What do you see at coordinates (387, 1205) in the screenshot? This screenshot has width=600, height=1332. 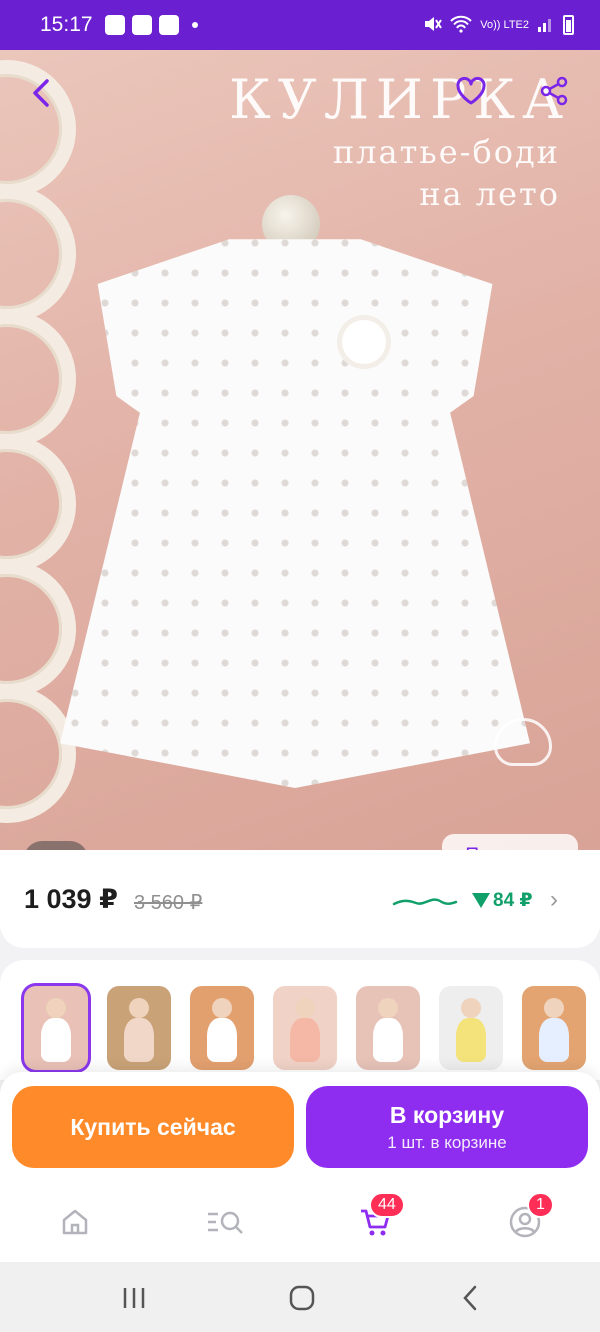 I see `cart-count-badge: 44` at bounding box center [387, 1205].